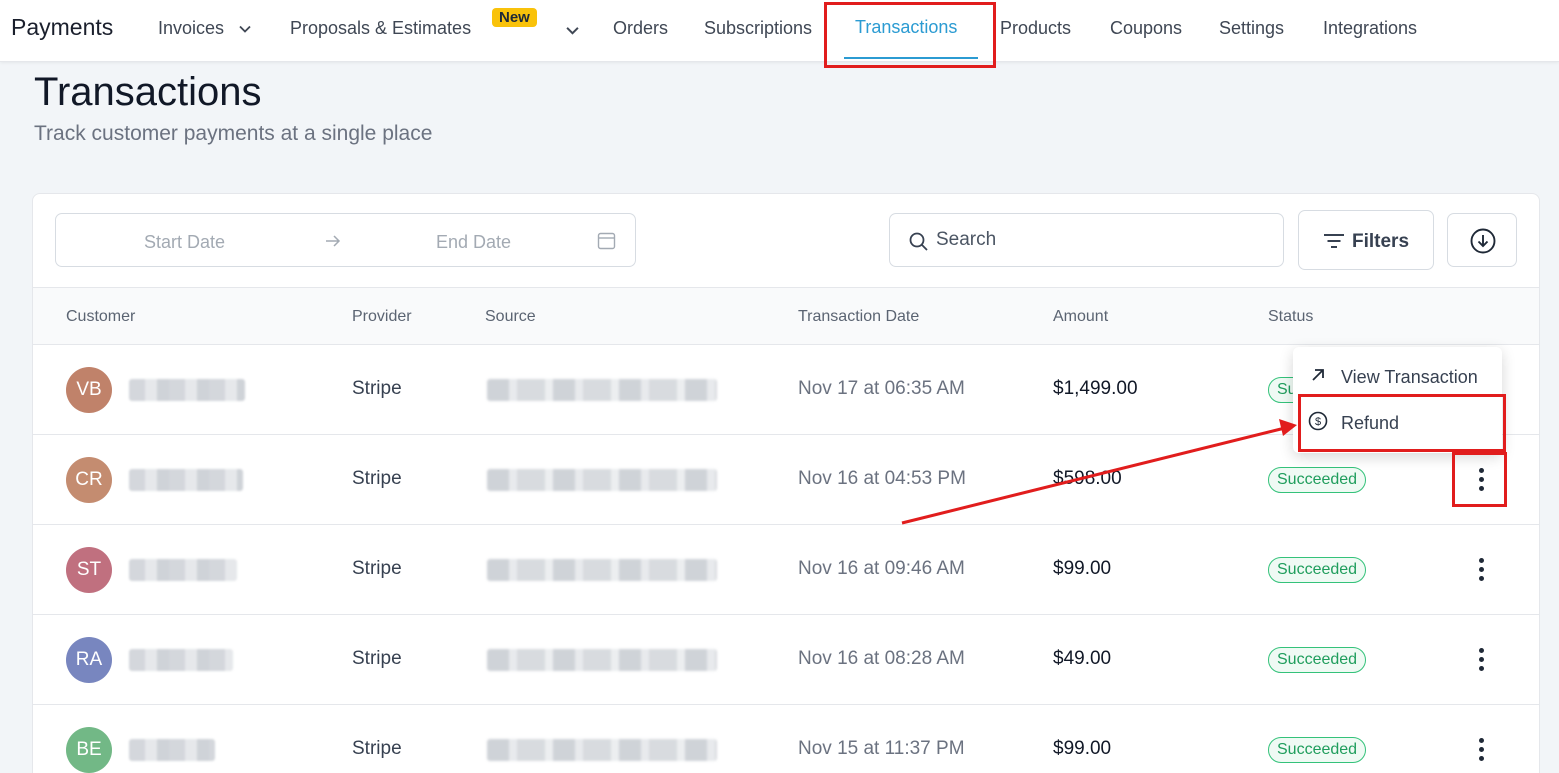  What do you see at coordinates (606, 241) in the screenshot?
I see `calendar-icon` at bounding box center [606, 241].